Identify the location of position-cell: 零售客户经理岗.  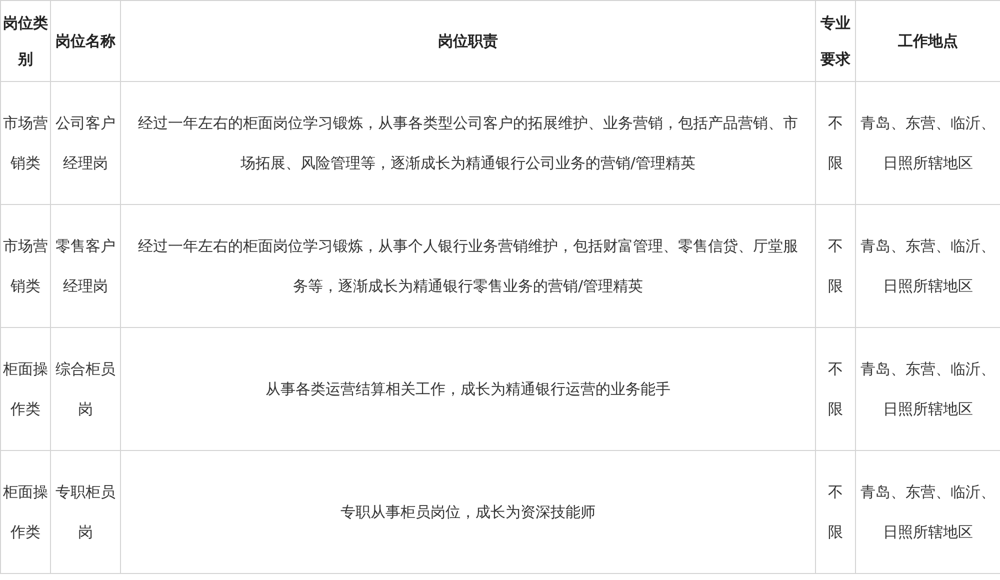
(85, 266).